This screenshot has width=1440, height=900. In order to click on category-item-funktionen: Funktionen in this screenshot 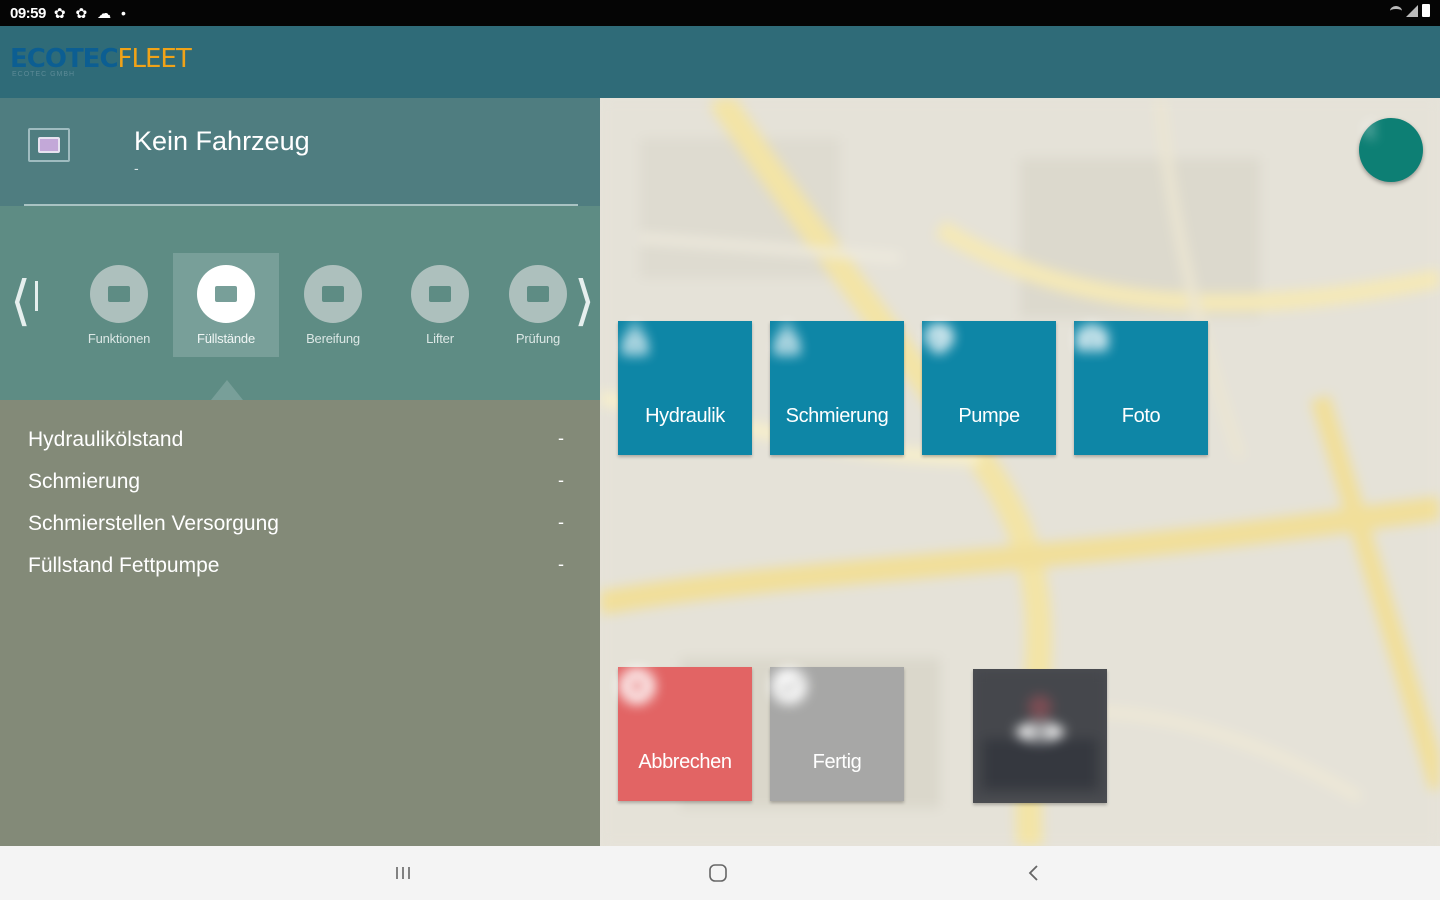, I will do `click(119, 305)`.